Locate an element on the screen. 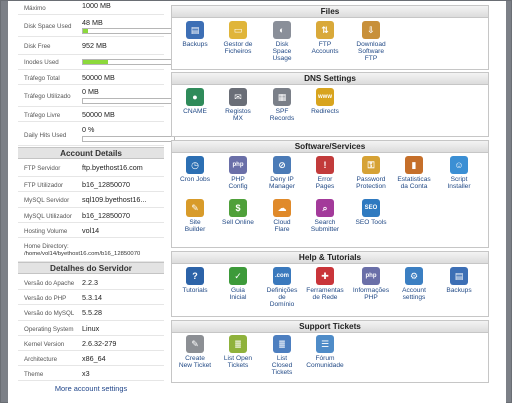 The width and height of the screenshot is (512, 403). spf-records-shortcut: ▦ SPF Records is located at coordinates (282, 105).